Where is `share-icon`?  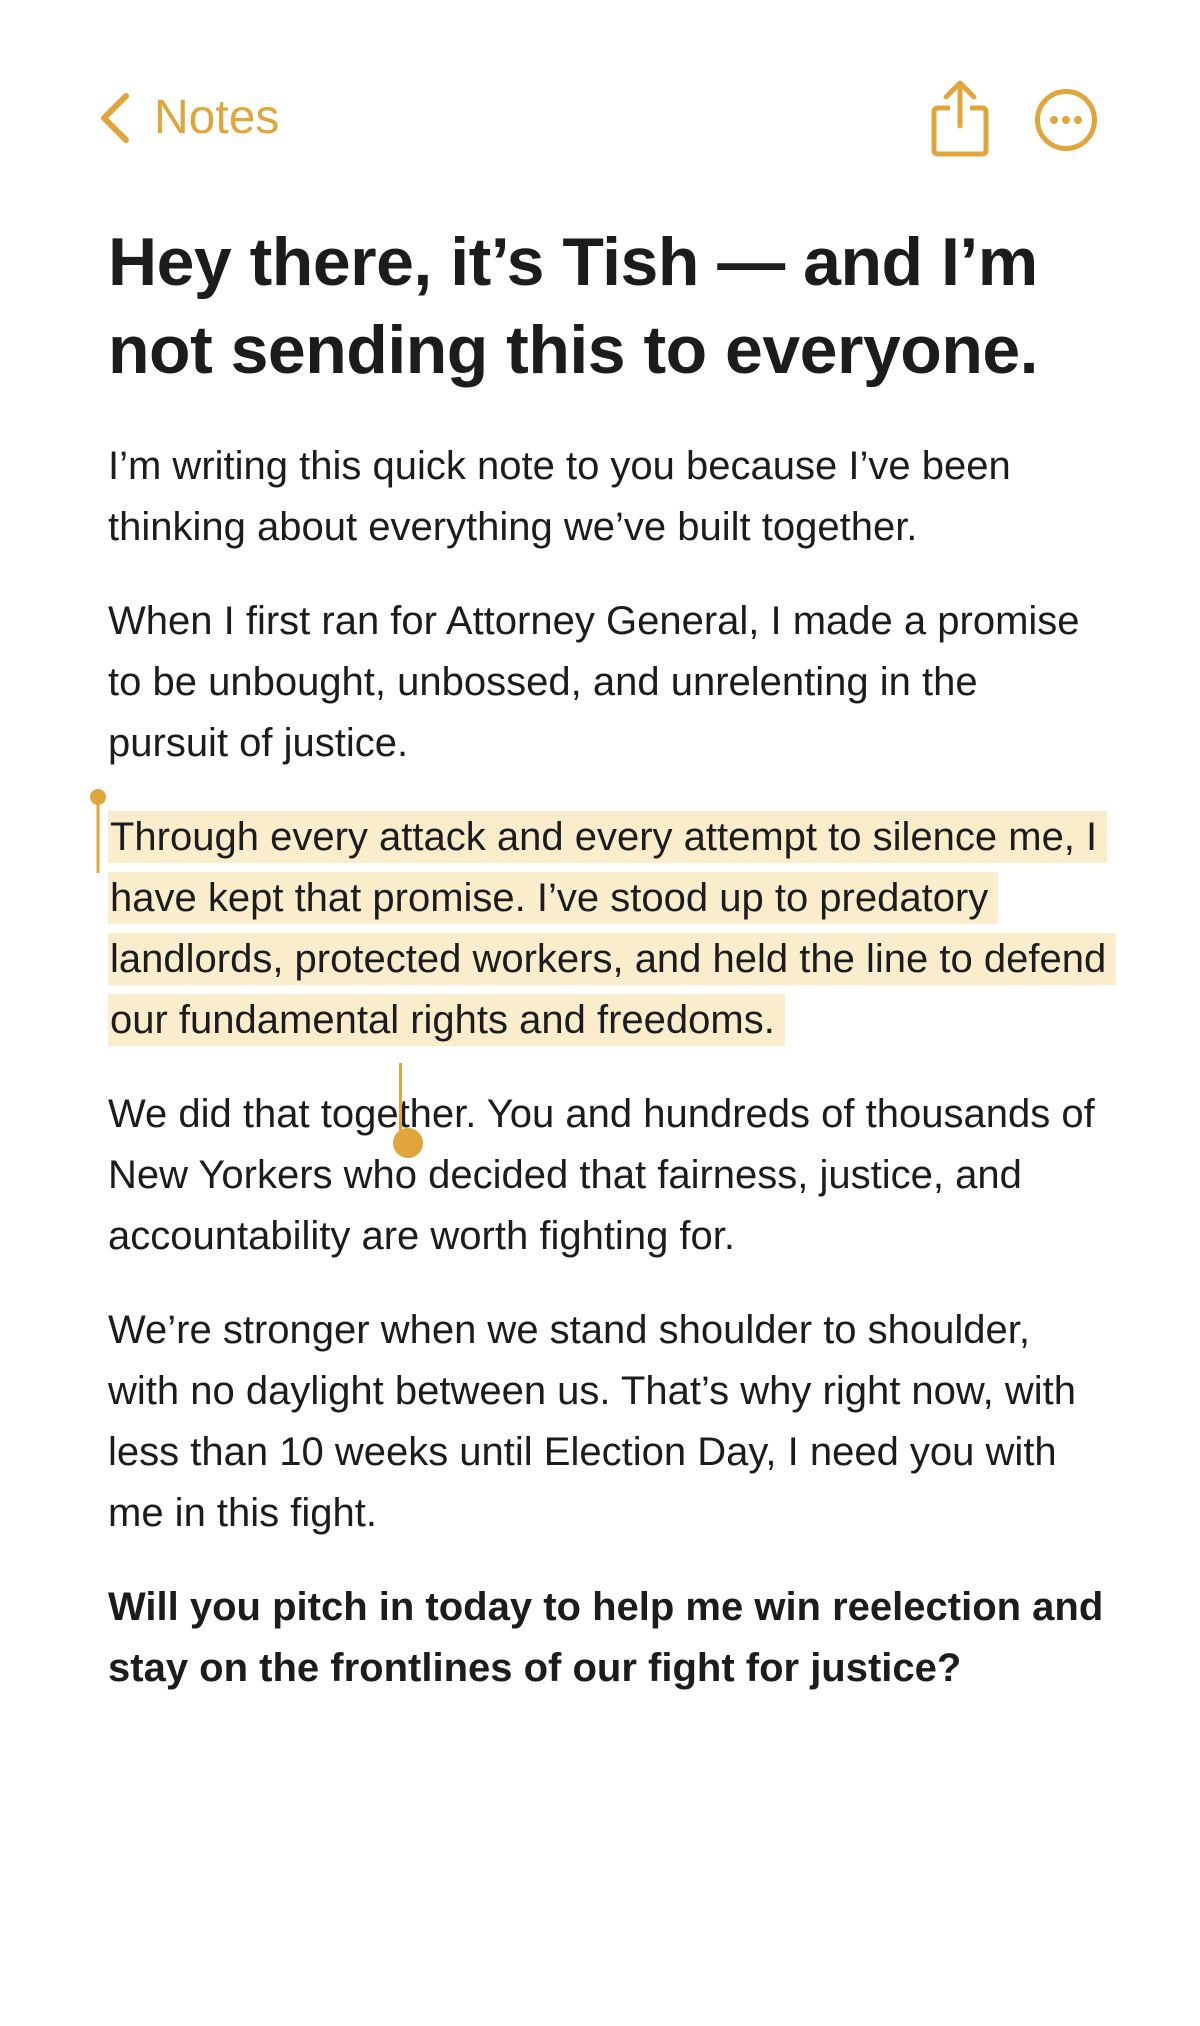 share-icon is located at coordinates (960, 118).